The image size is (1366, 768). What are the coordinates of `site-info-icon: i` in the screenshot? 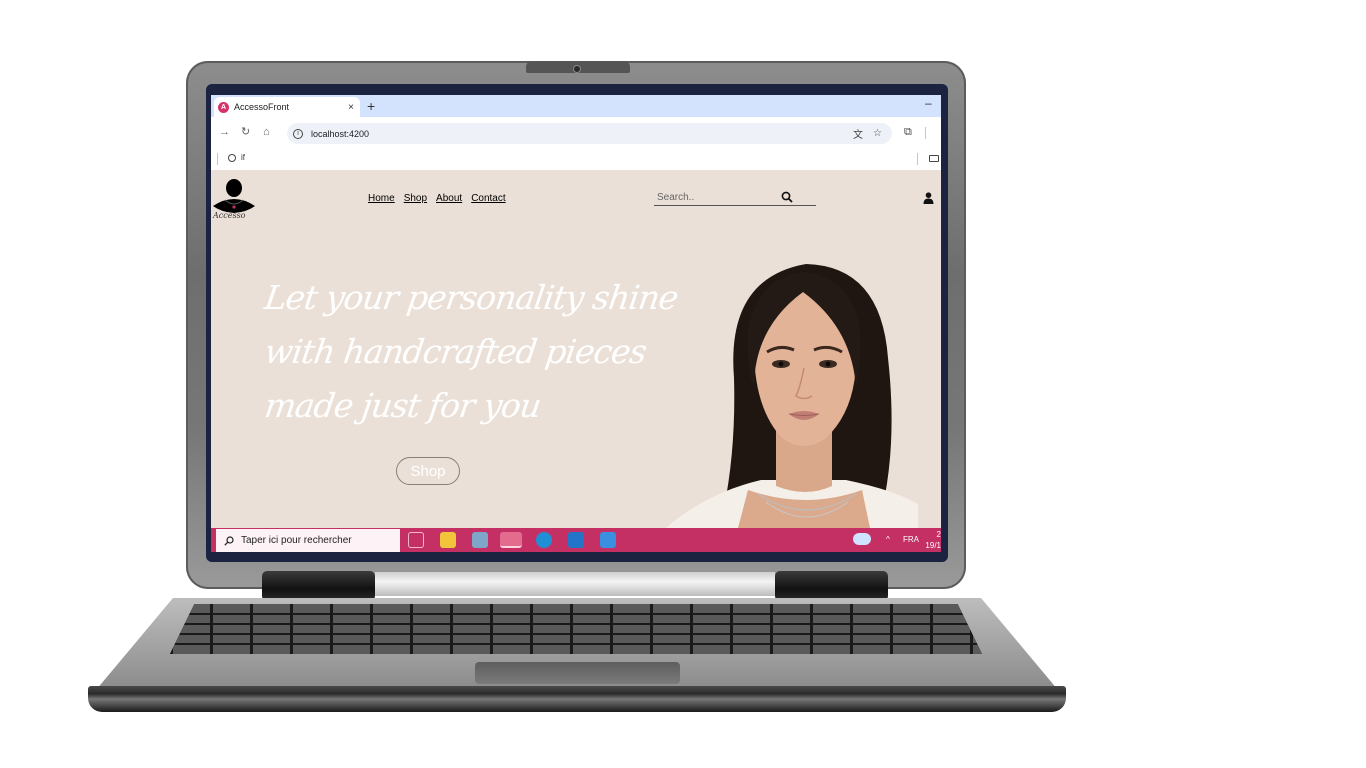 It's located at (298, 133).